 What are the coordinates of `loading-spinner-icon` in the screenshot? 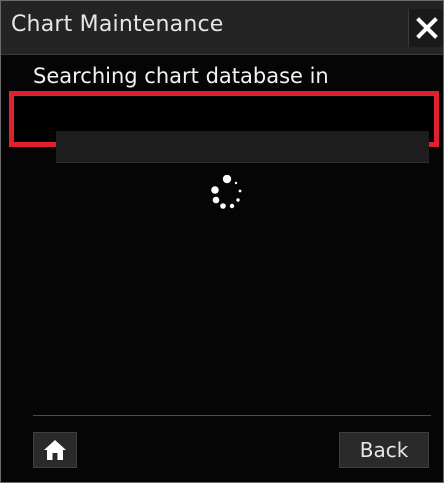 It's located at (226, 192).